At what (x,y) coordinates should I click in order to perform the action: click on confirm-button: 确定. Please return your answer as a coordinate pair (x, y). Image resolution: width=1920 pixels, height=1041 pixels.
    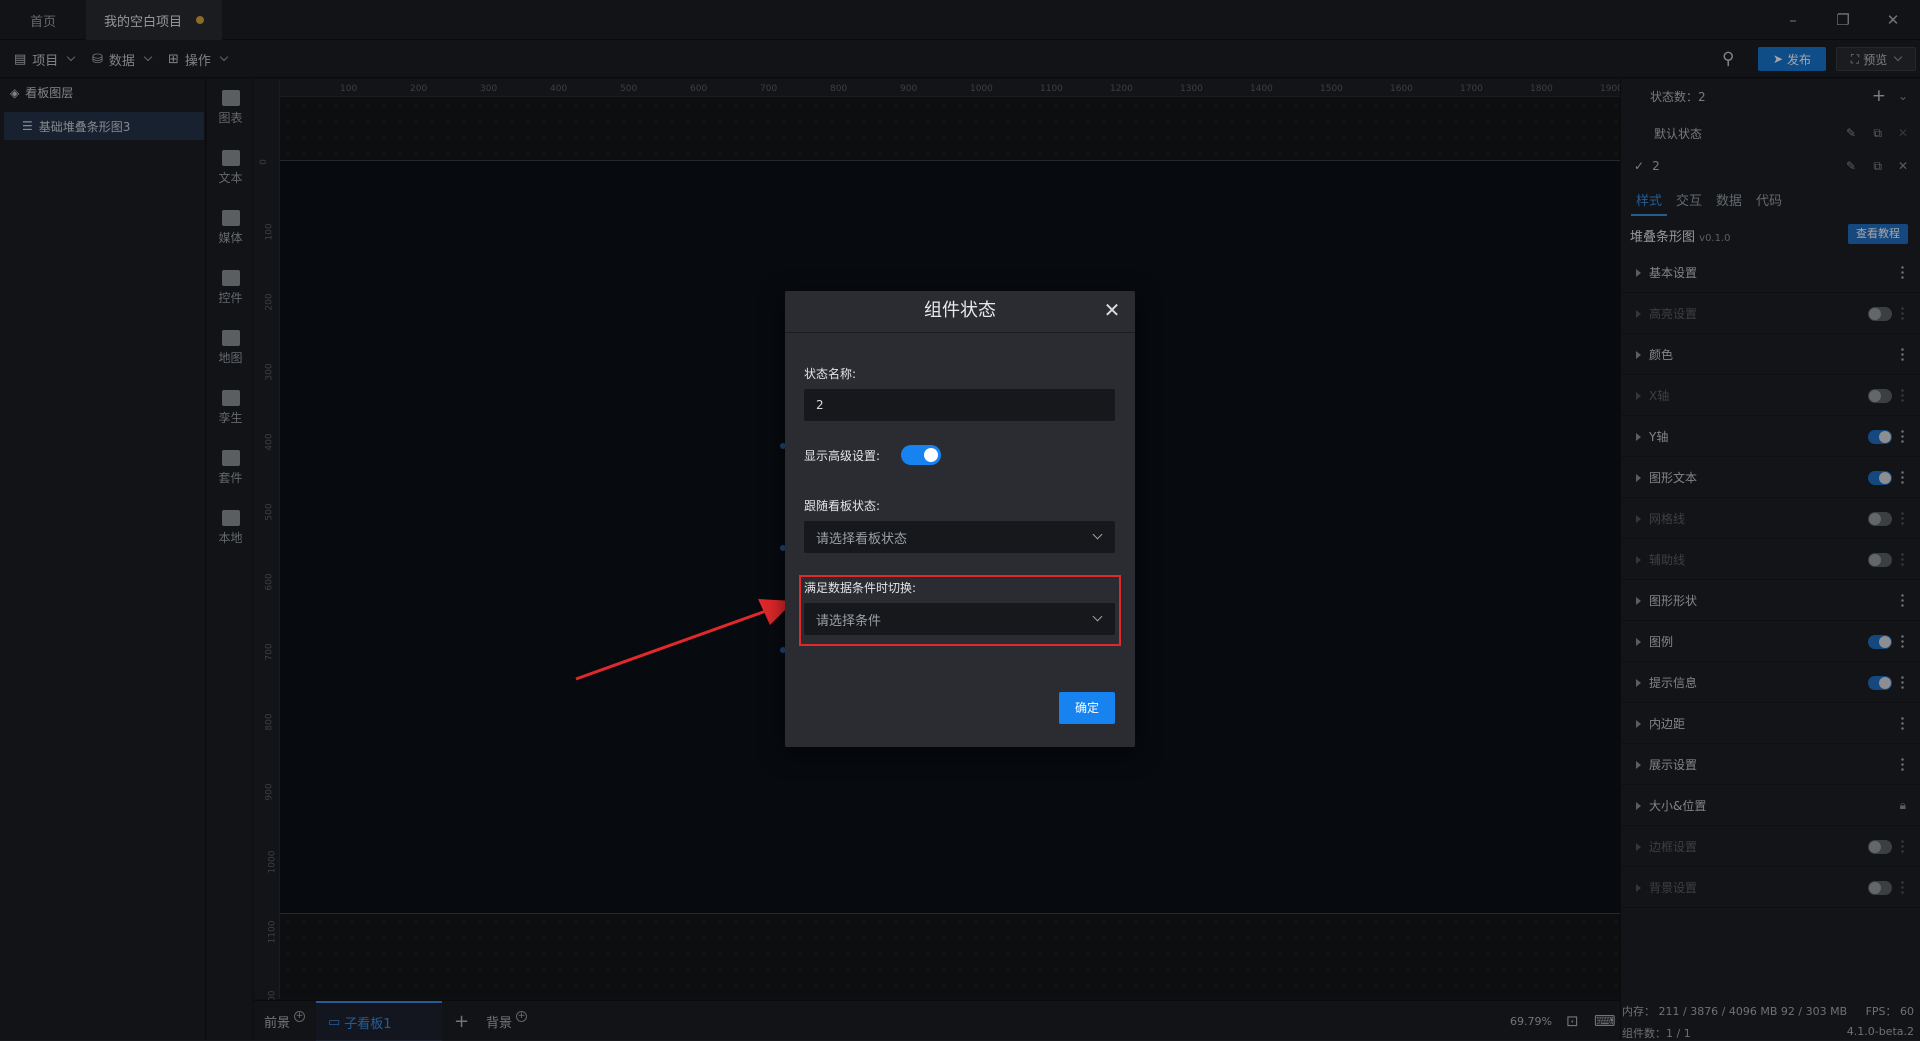
    Looking at the image, I should click on (1087, 708).